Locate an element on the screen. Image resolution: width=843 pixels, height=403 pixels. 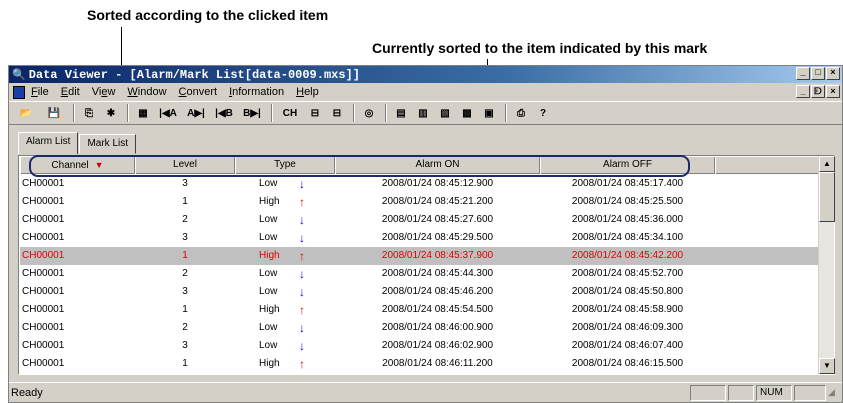
chart-icon: ▧ is located at coordinates (445, 113).